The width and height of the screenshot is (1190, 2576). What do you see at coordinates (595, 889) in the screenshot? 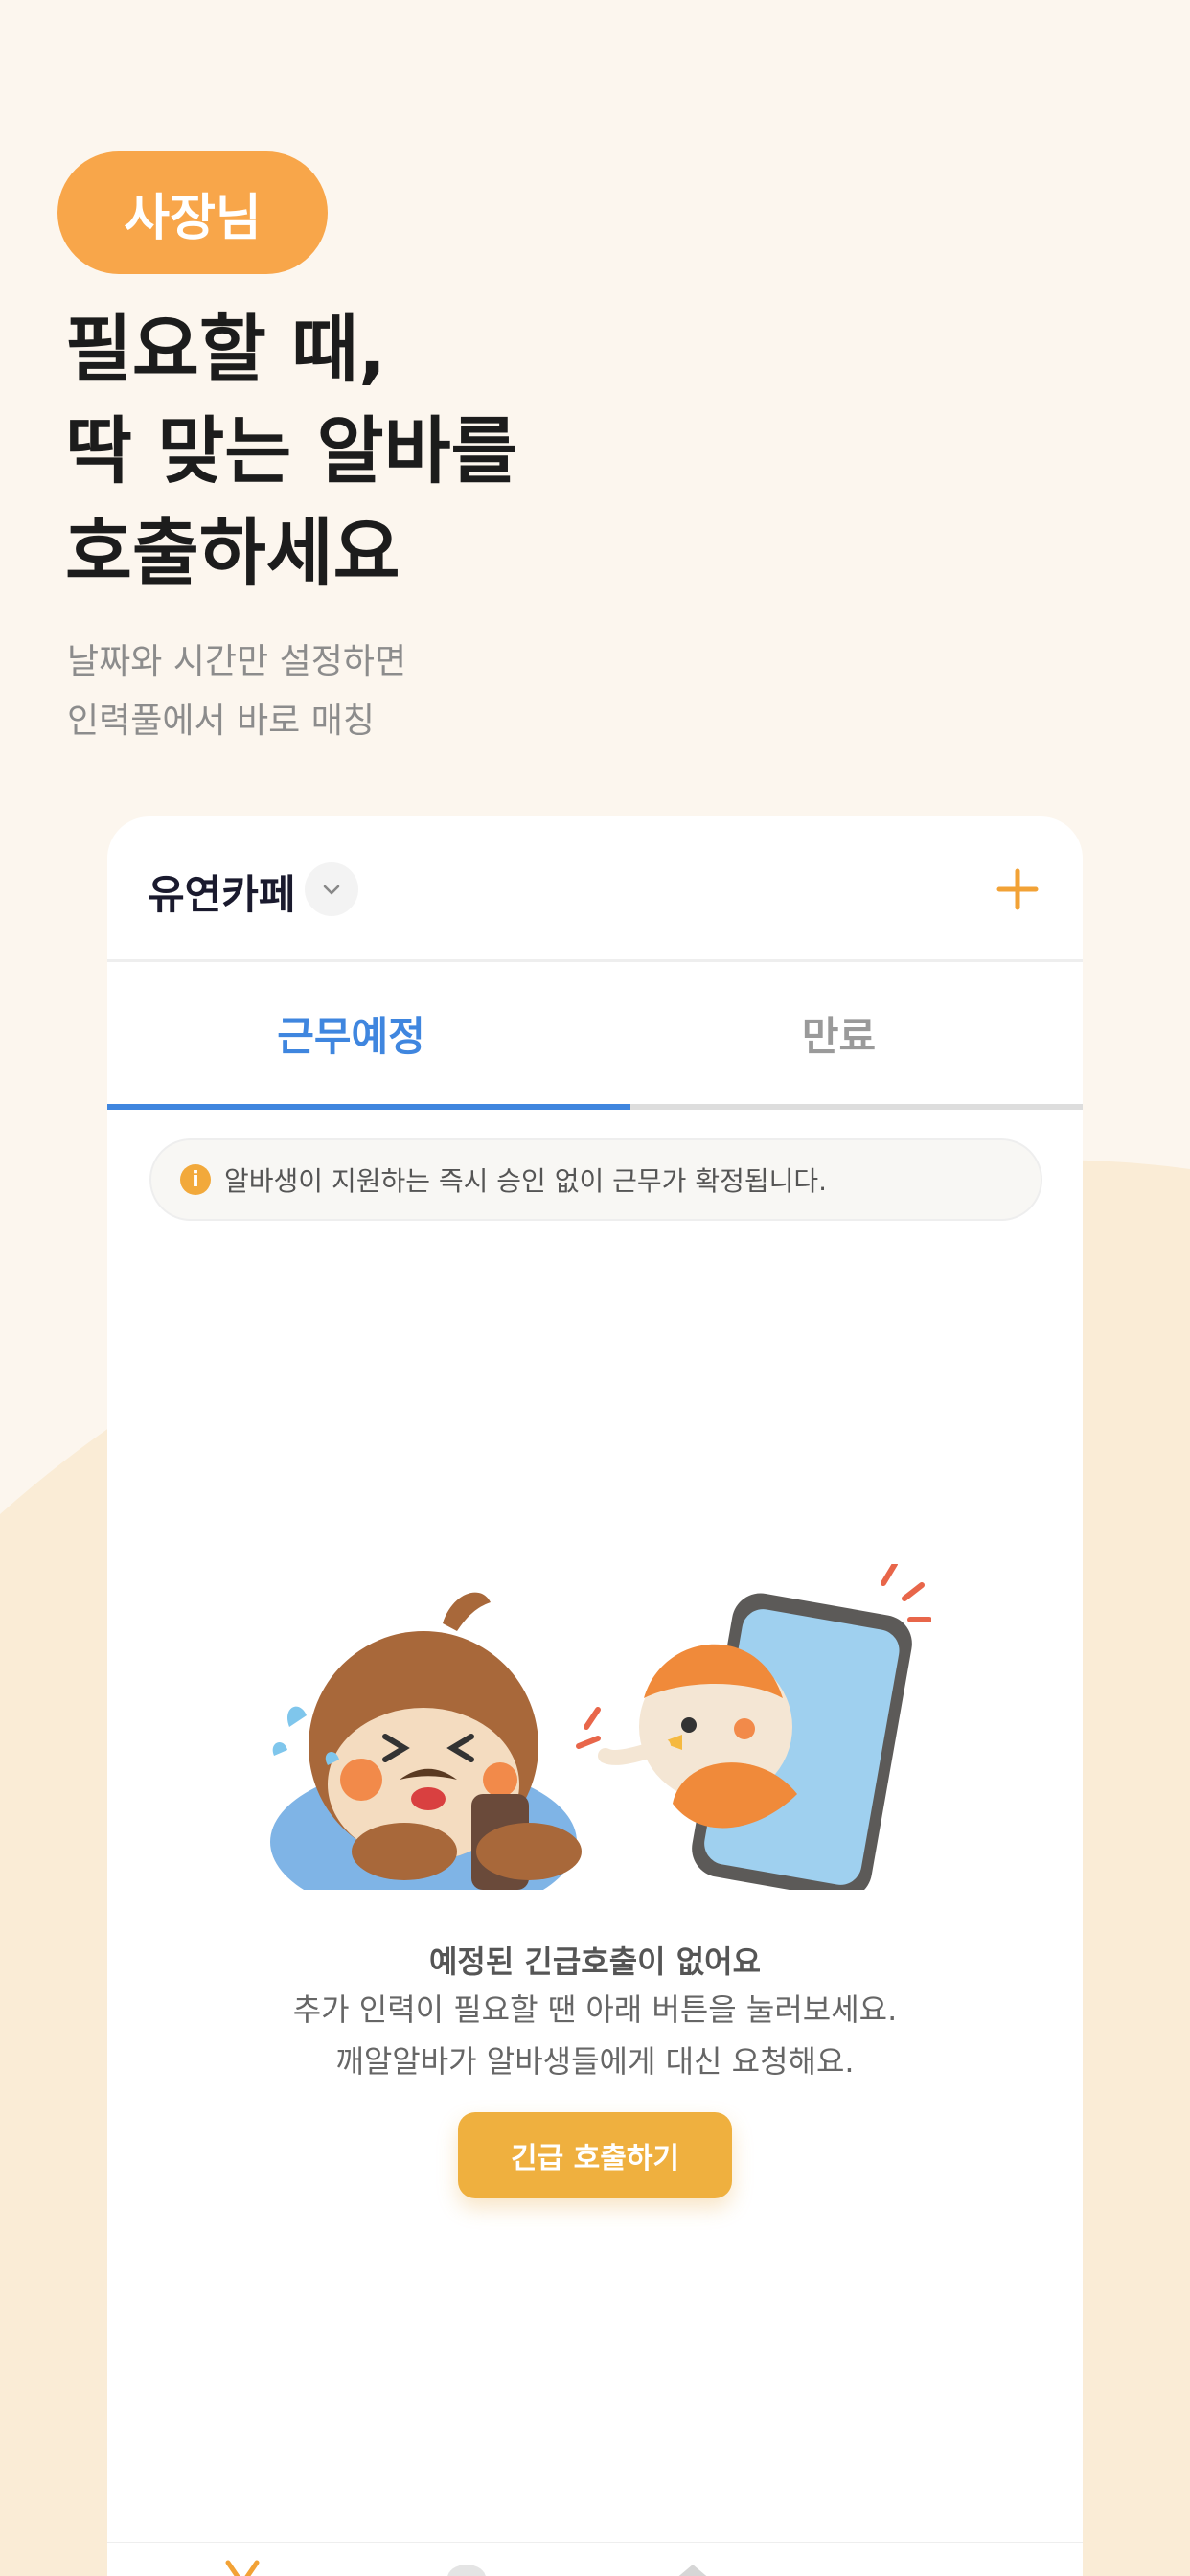
I see `card-header: 유연카페` at bounding box center [595, 889].